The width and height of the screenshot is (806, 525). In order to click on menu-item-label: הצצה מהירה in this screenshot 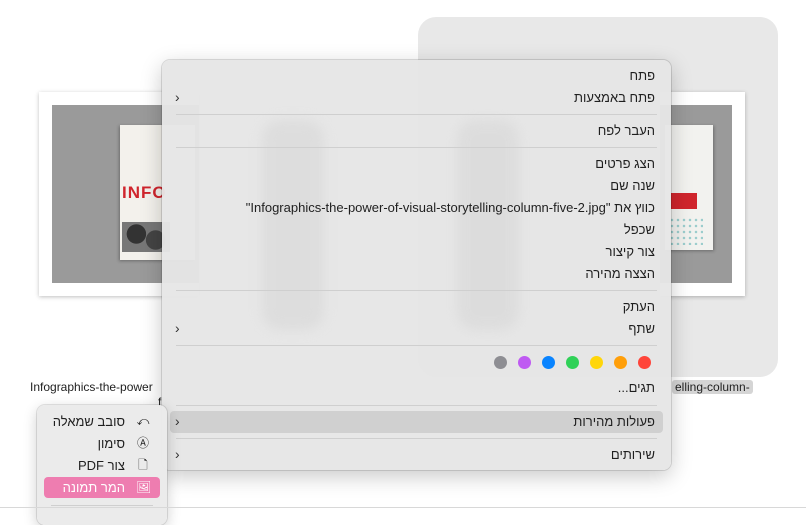, I will do `click(620, 273)`.